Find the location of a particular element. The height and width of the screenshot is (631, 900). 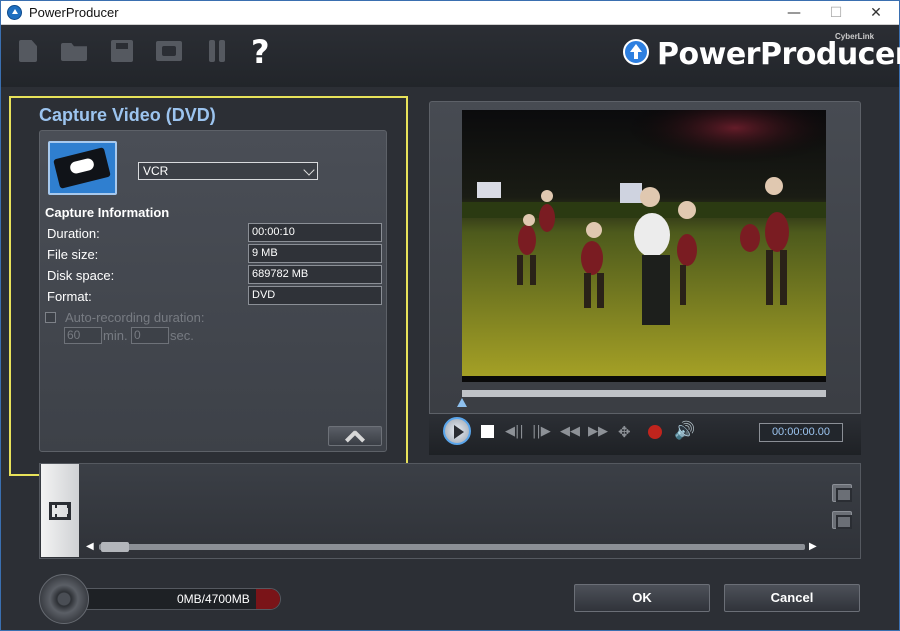

capture-settings-button is located at coordinates (355, 436).